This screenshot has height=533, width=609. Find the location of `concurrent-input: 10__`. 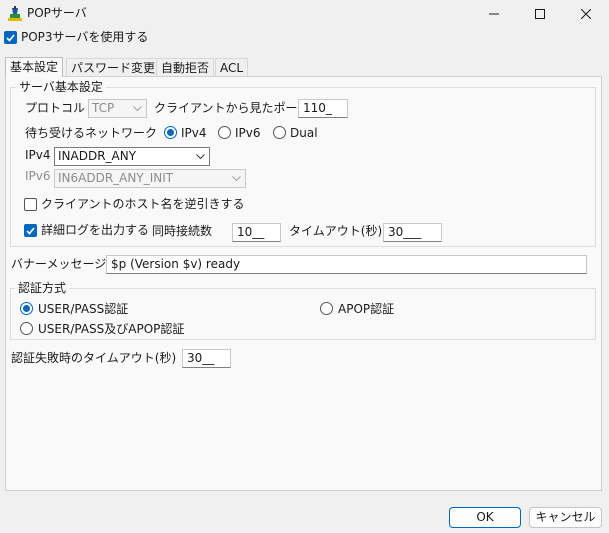

concurrent-input: 10__ is located at coordinates (256, 232).